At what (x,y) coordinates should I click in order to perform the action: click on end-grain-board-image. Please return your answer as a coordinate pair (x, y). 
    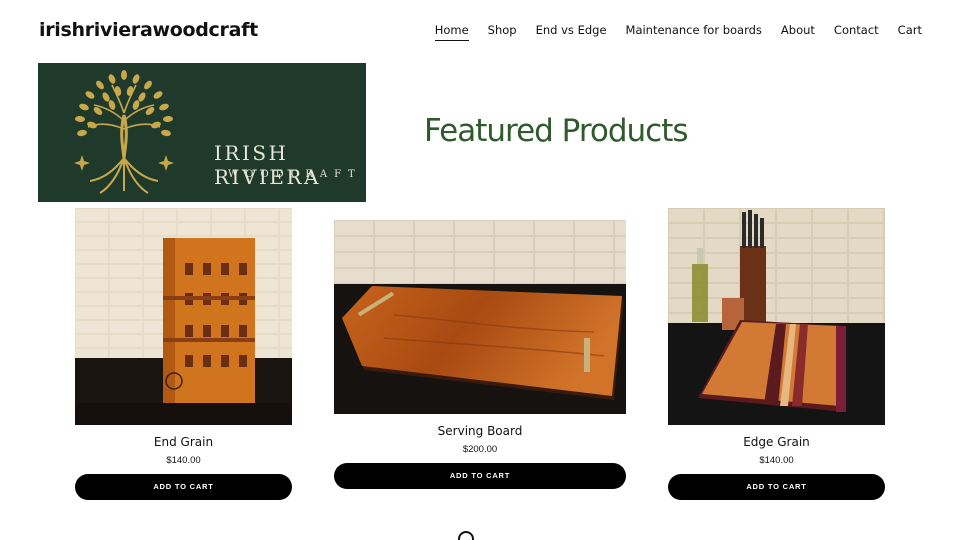
    Looking at the image, I should click on (183, 316).